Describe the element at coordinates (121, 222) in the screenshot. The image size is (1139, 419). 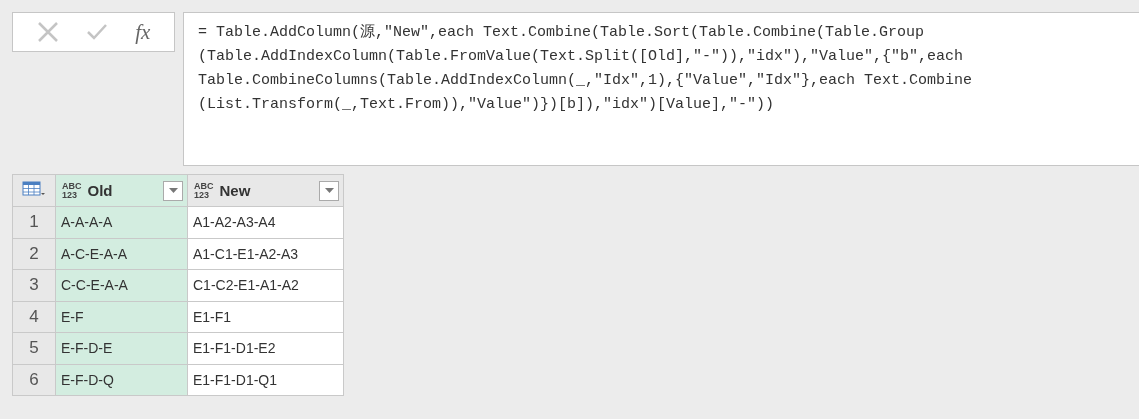
I see `table-cell: A-A-A-A` at that location.